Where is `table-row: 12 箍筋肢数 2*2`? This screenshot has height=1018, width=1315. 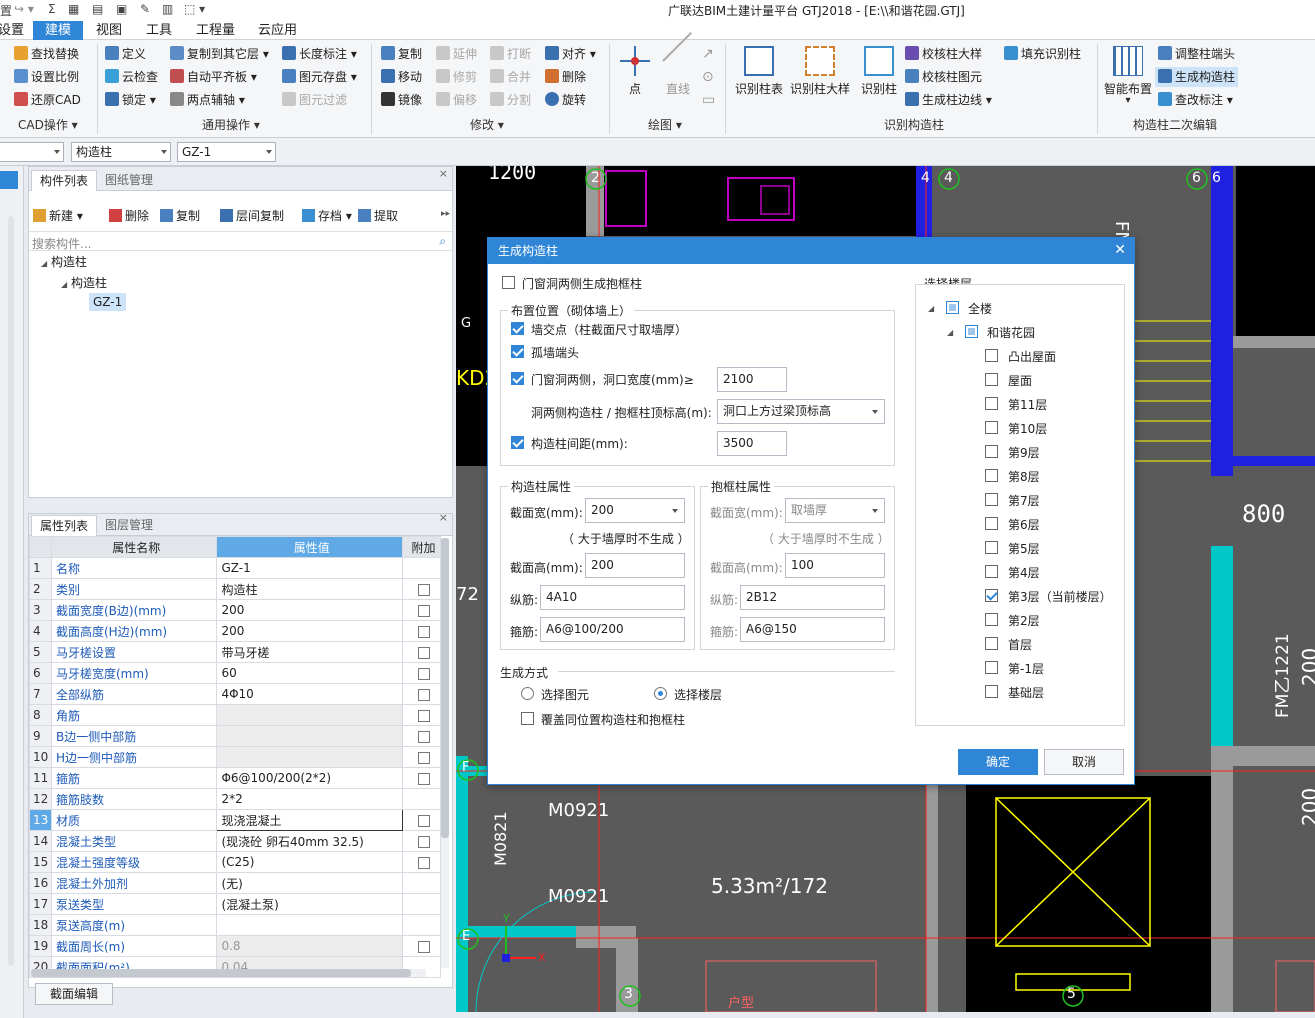 table-row: 12 箍筋肢数 2*2 is located at coordinates (235, 799).